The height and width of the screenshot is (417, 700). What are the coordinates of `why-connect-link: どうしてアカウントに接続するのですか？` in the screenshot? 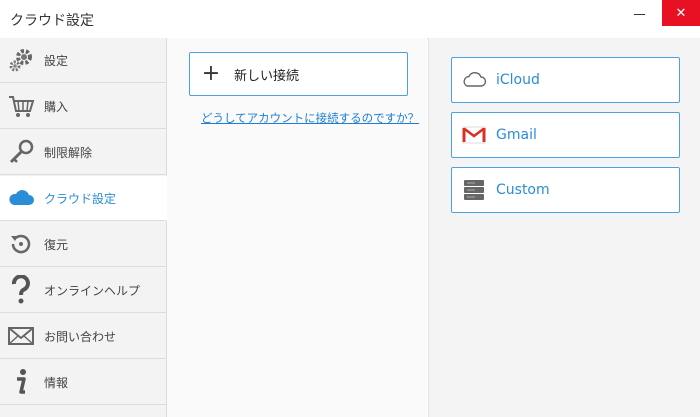 It's located at (310, 118).